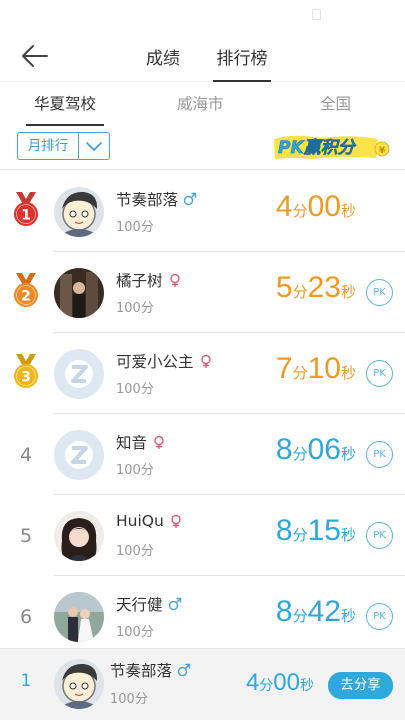 The image size is (405, 720). Describe the element at coordinates (94, 146) in the screenshot. I see `chevron-down-icon` at that location.